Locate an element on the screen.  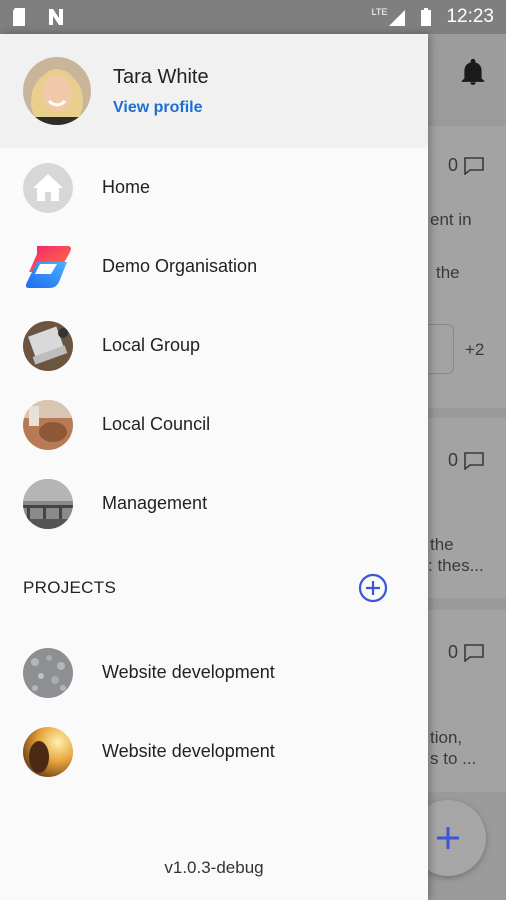
section-title: PROJECTS is located at coordinates (70, 587).